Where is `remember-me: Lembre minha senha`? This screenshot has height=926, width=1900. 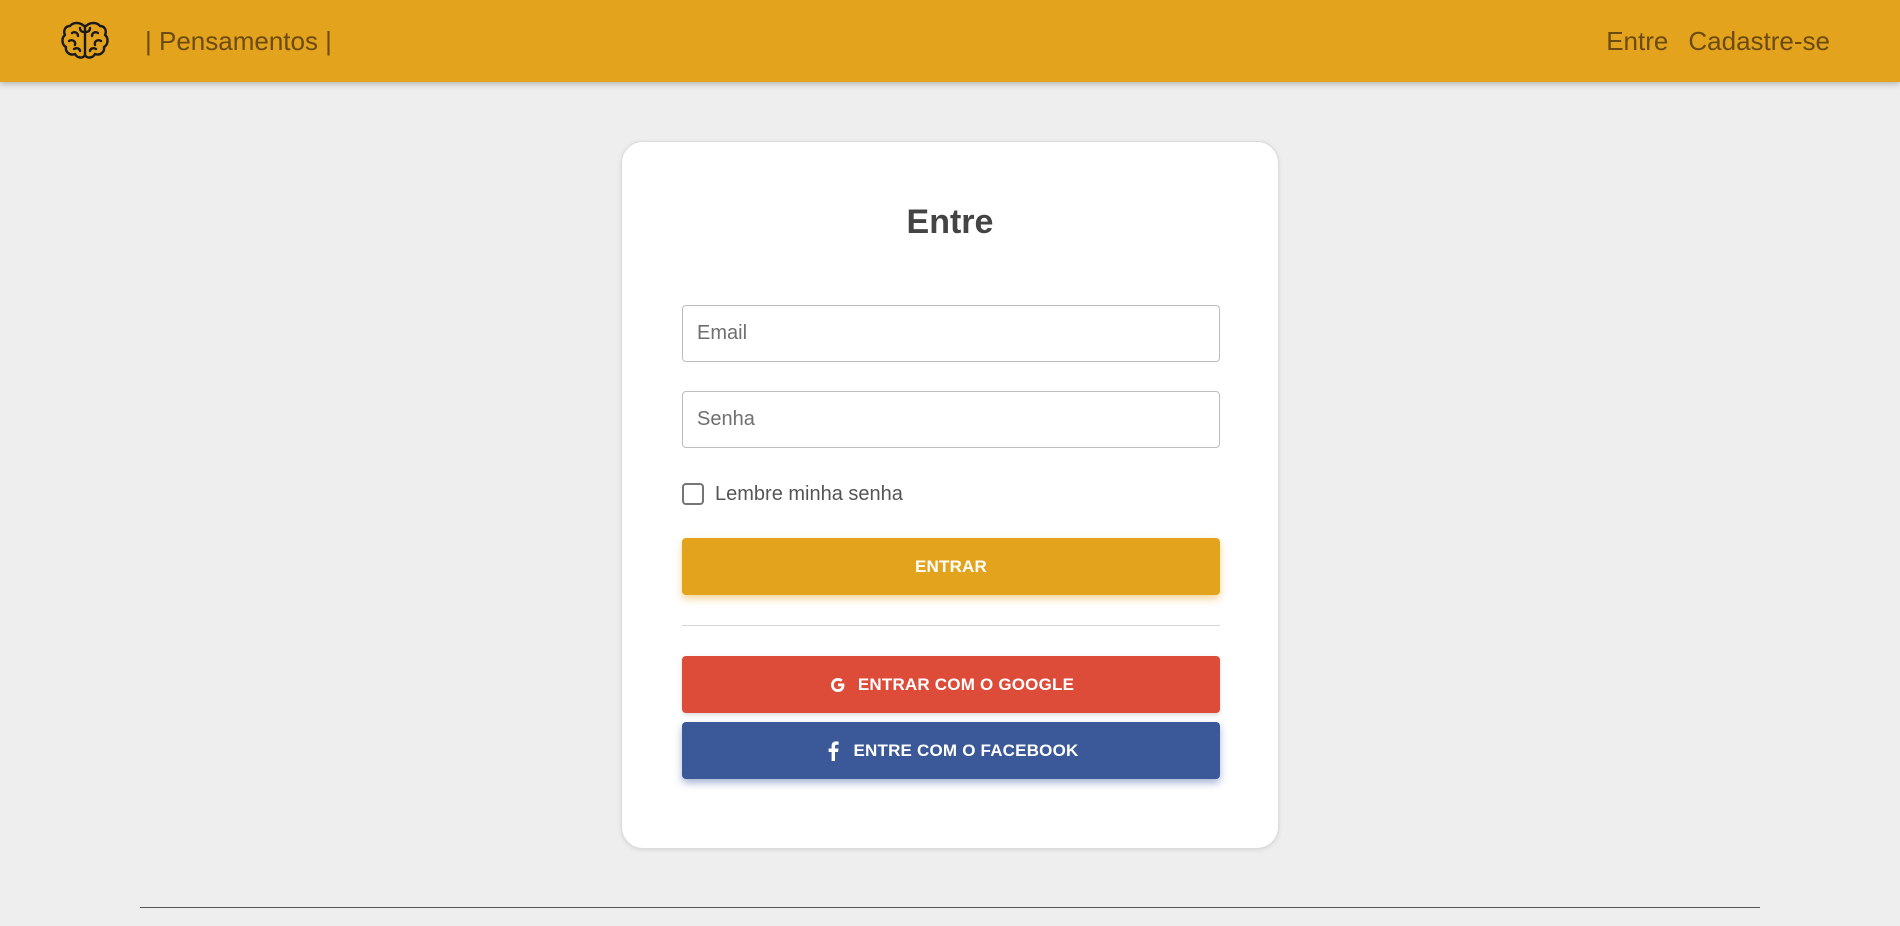
remember-me: Lembre minha senha is located at coordinates (792, 494).